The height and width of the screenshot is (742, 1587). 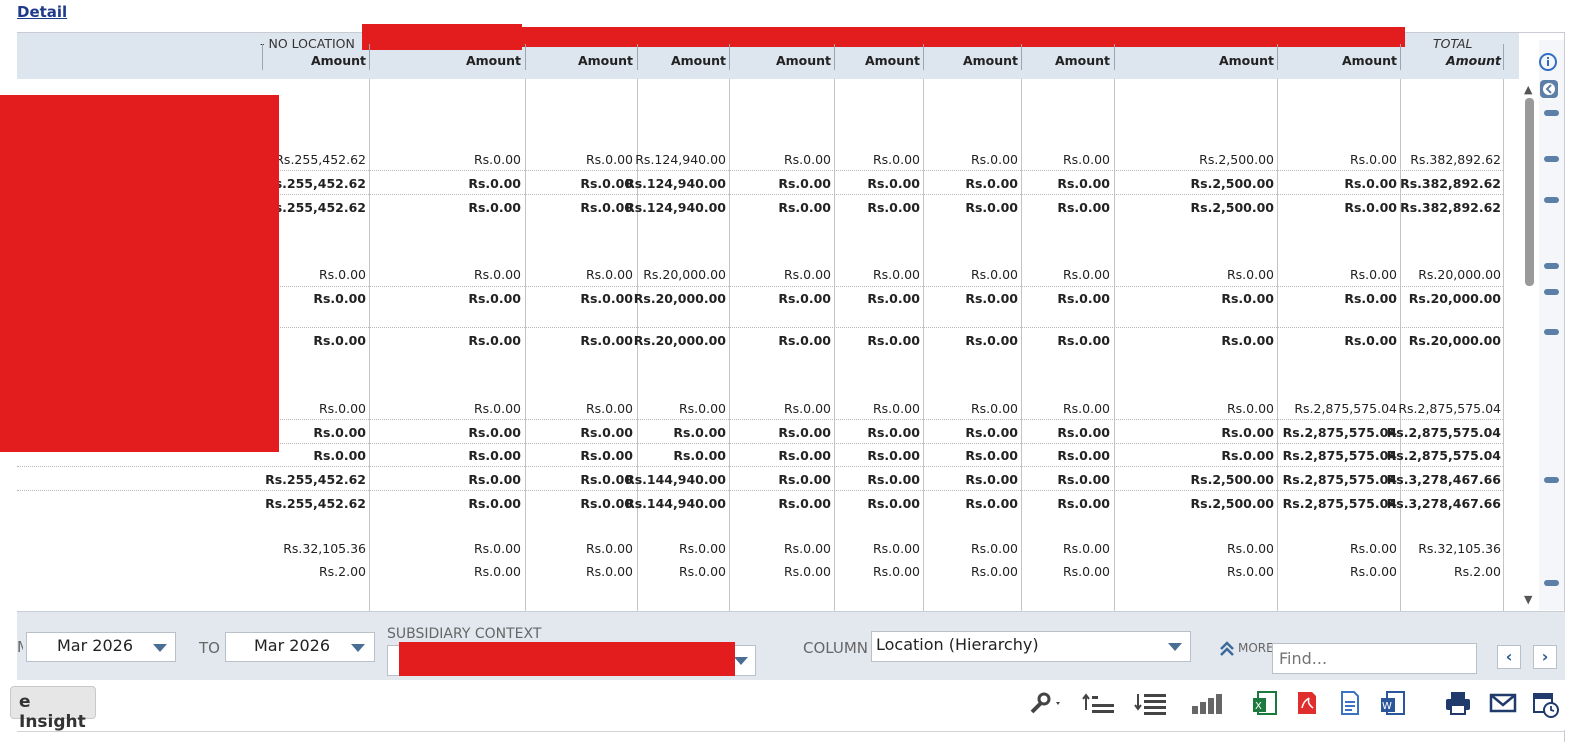 I want to click on email-icon, so click(x=1503, y=703).